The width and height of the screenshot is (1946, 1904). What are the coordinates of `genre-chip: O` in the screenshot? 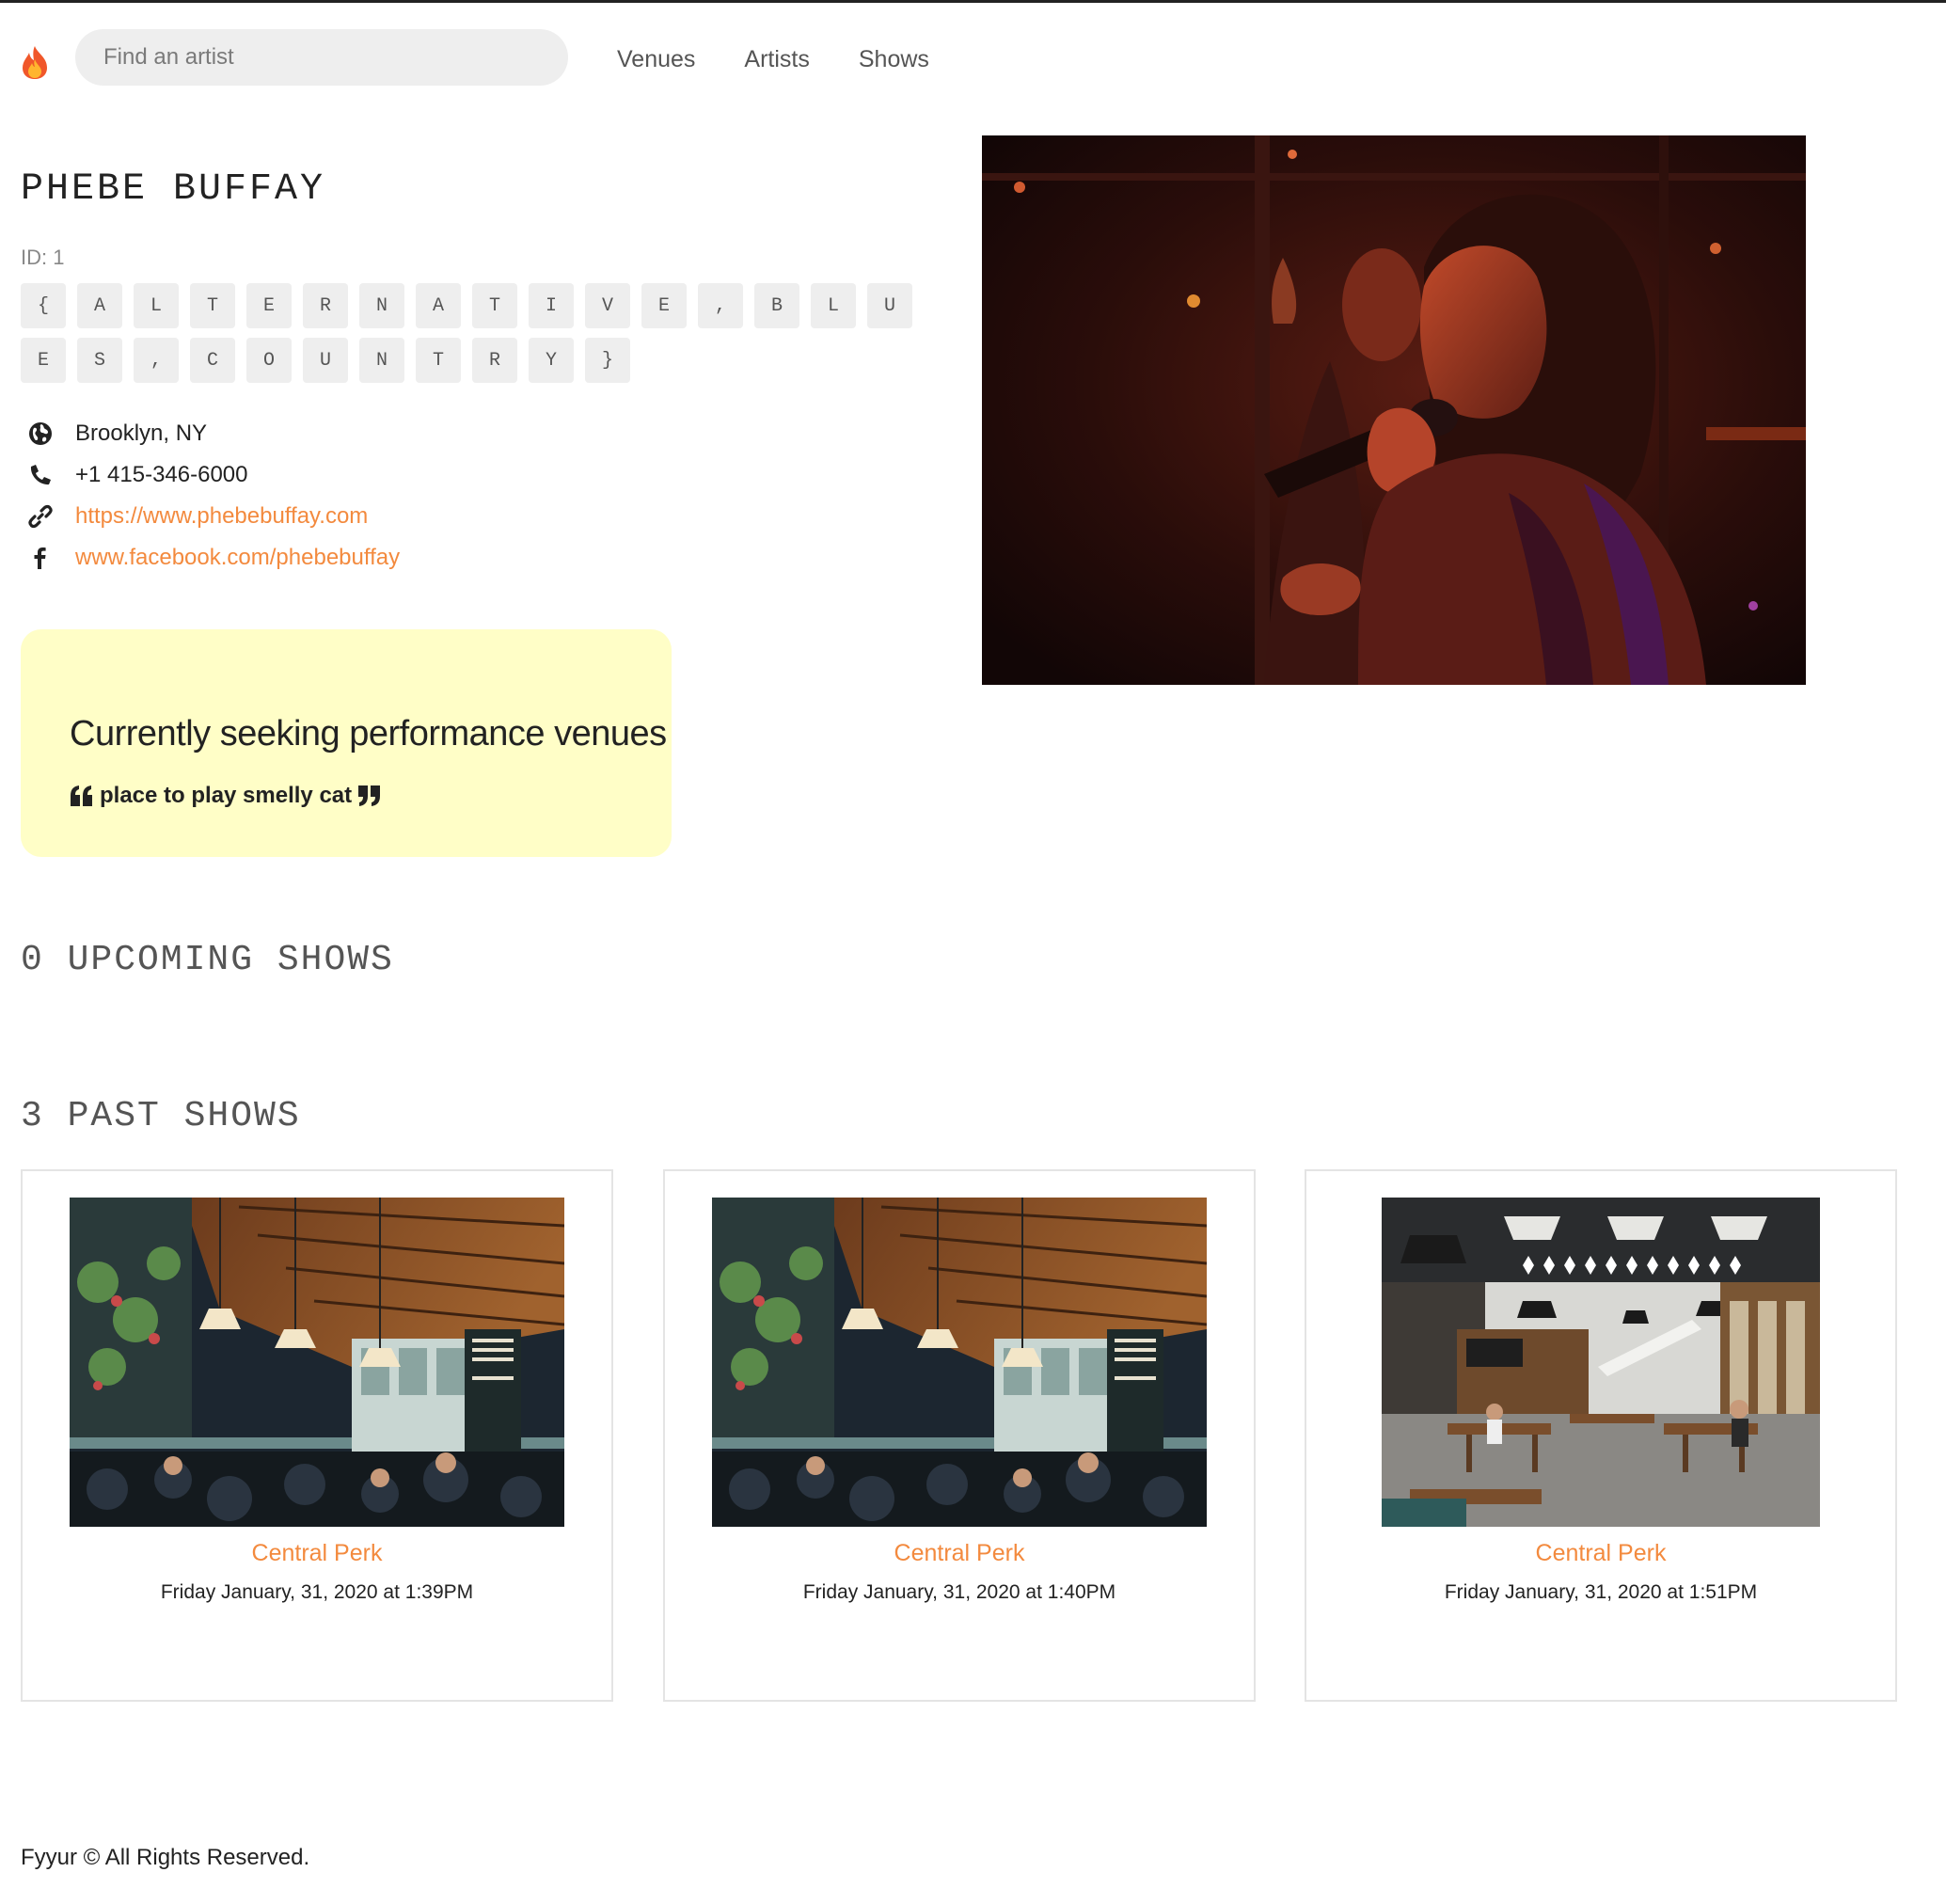 It's located at (269, 361).